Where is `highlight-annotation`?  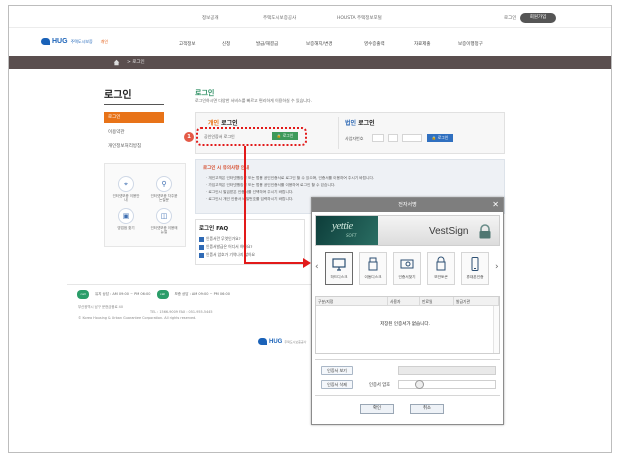
highlight-annotation is located at coordinates (251, 136).